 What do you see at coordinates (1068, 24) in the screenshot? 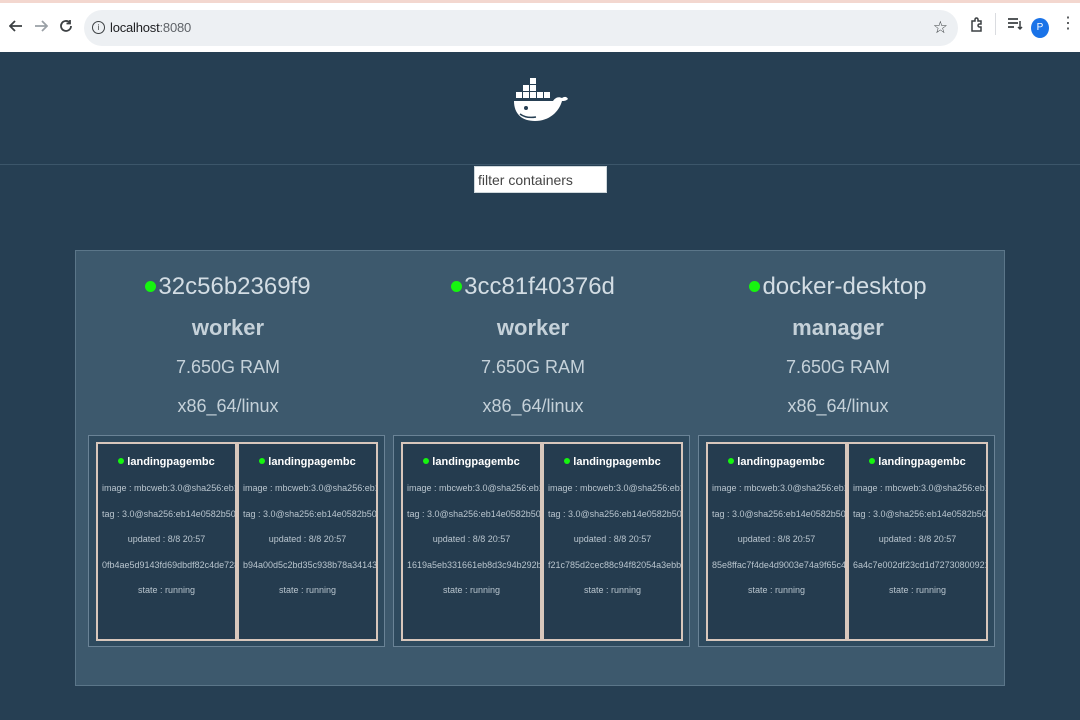
I see `menu-kebab-icon: ⋮` at bounding box center [1068, 24].